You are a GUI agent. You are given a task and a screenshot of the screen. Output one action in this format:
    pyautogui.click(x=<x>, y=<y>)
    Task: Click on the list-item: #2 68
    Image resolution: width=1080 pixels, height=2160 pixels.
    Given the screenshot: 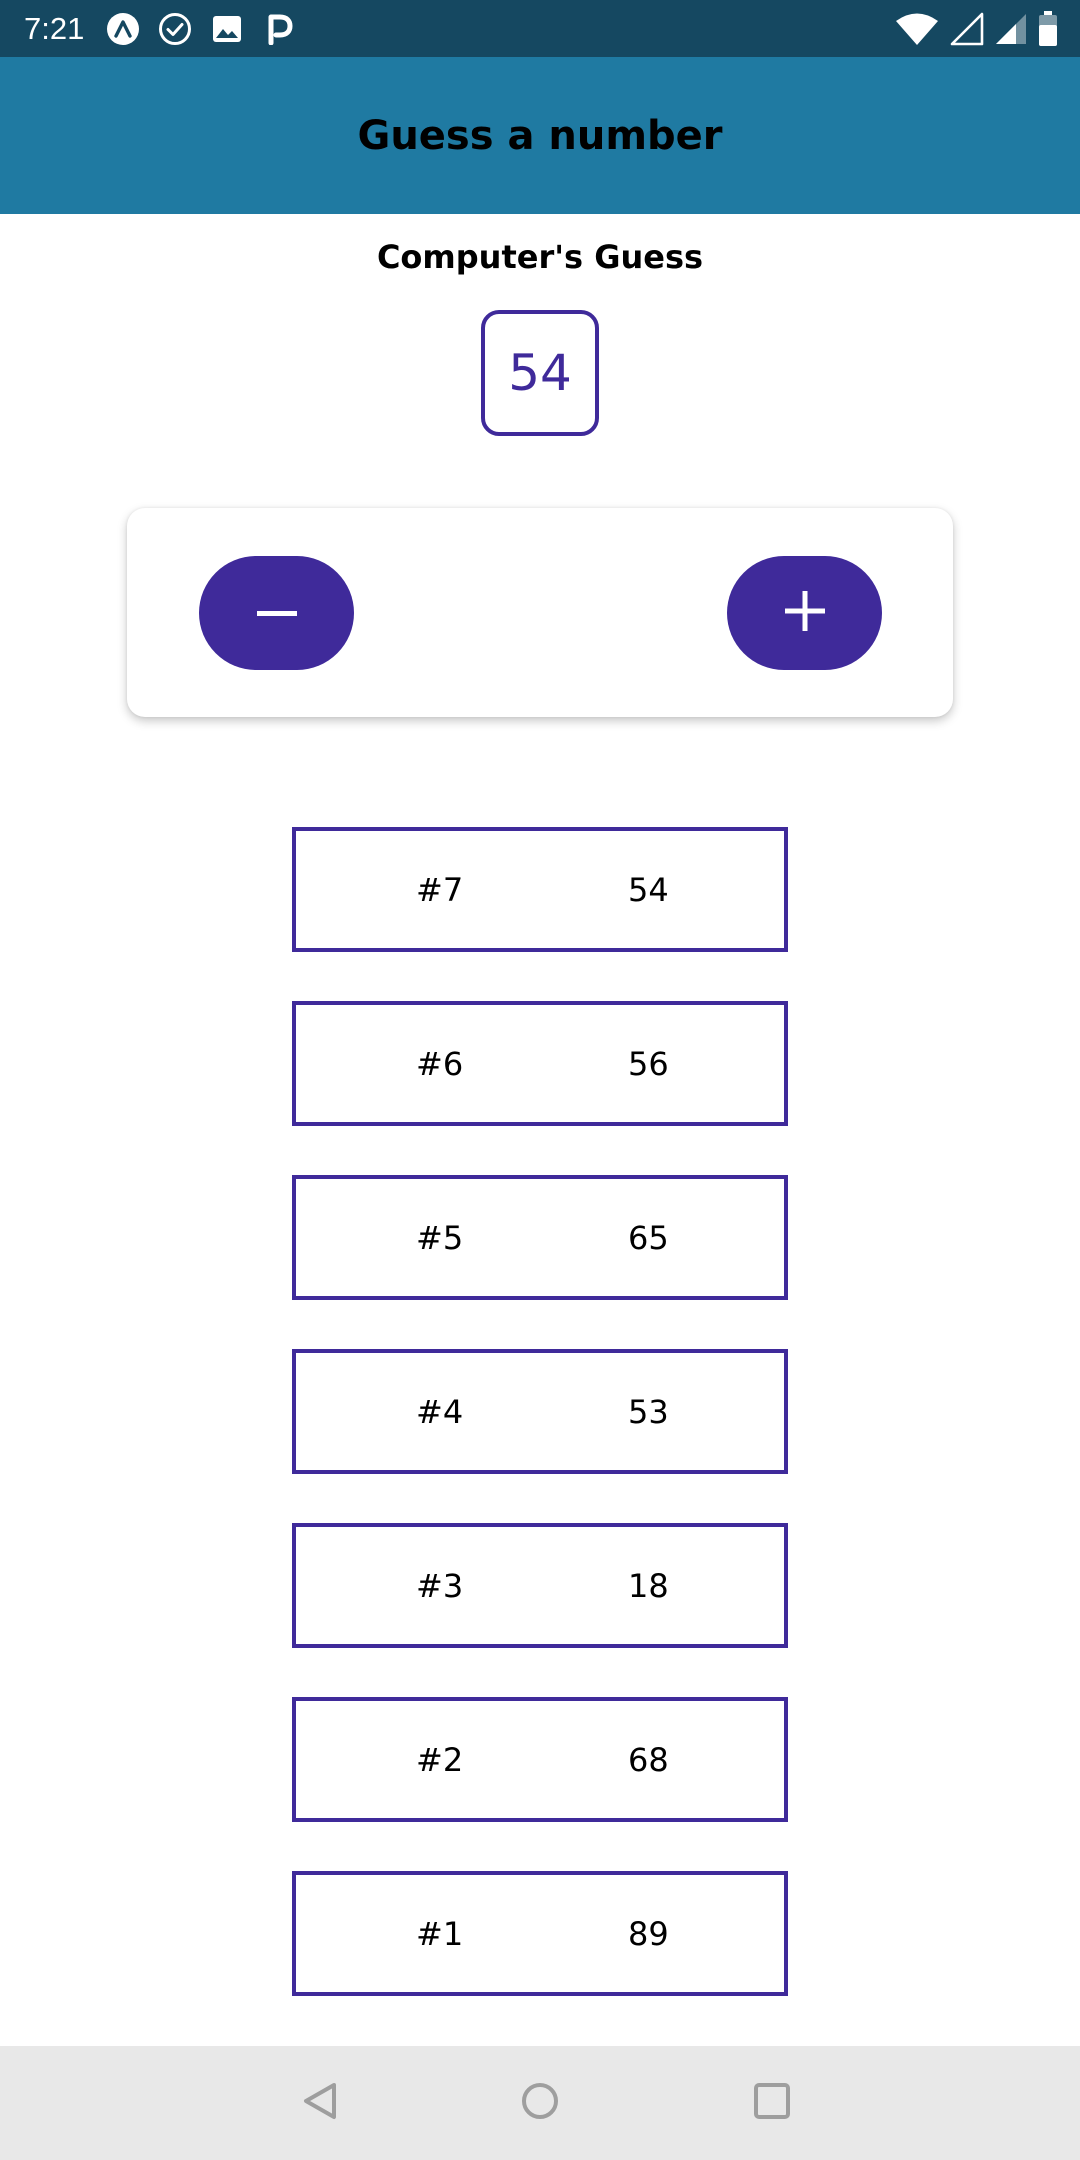 What is the action you would take?
    pyautogui.click(x=540, y=1759)
    